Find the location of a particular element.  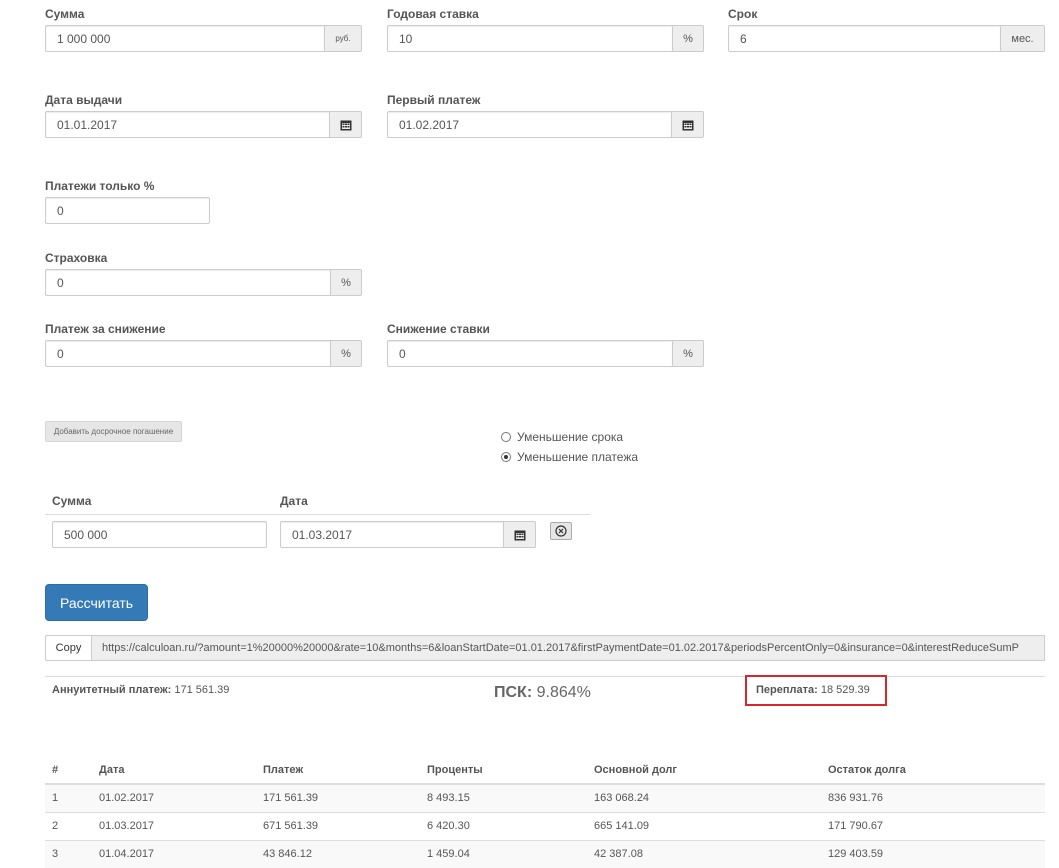

cell-date: 01.03.2017 is located at coordinates (174, 825).